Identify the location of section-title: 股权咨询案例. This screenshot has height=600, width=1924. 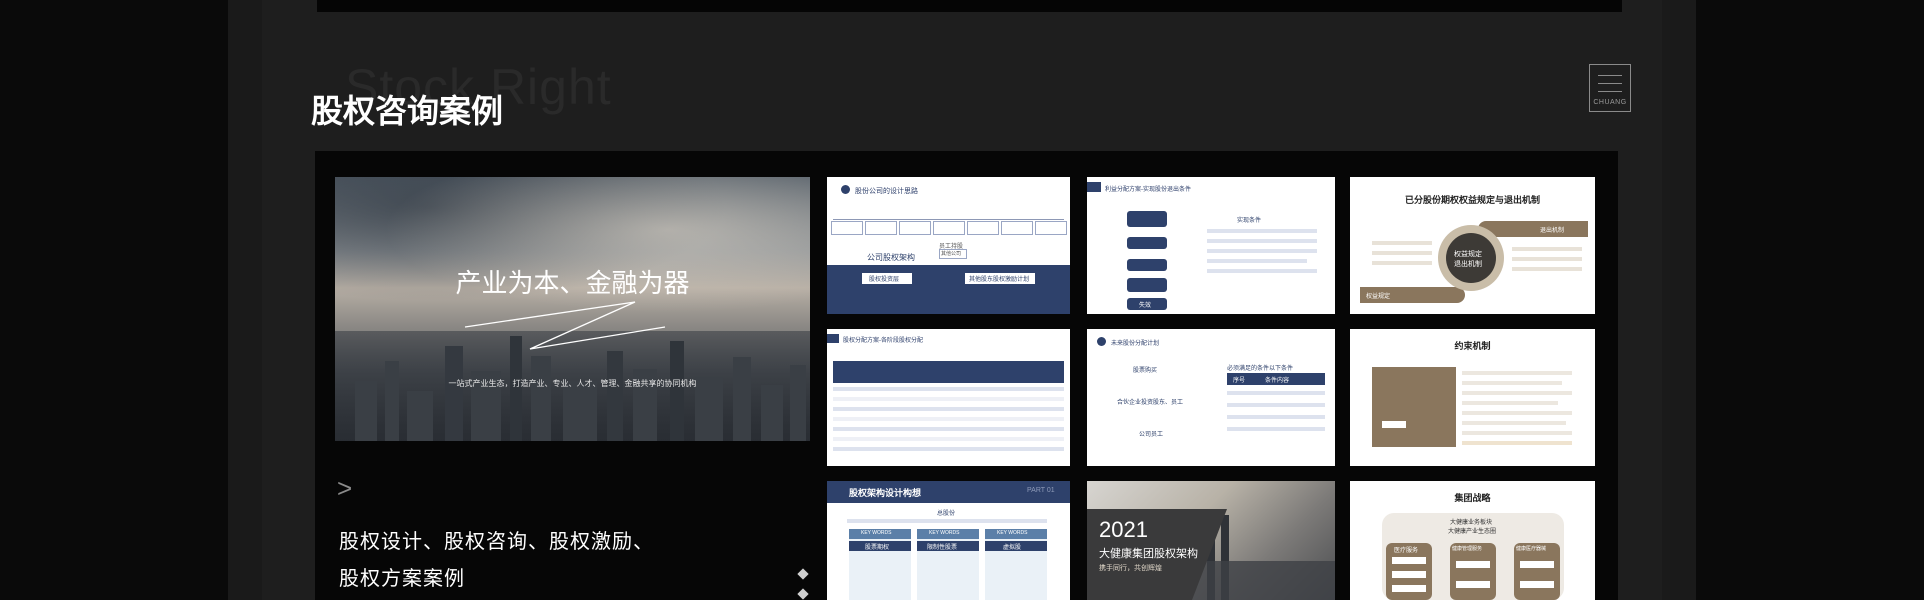
(407, 111).